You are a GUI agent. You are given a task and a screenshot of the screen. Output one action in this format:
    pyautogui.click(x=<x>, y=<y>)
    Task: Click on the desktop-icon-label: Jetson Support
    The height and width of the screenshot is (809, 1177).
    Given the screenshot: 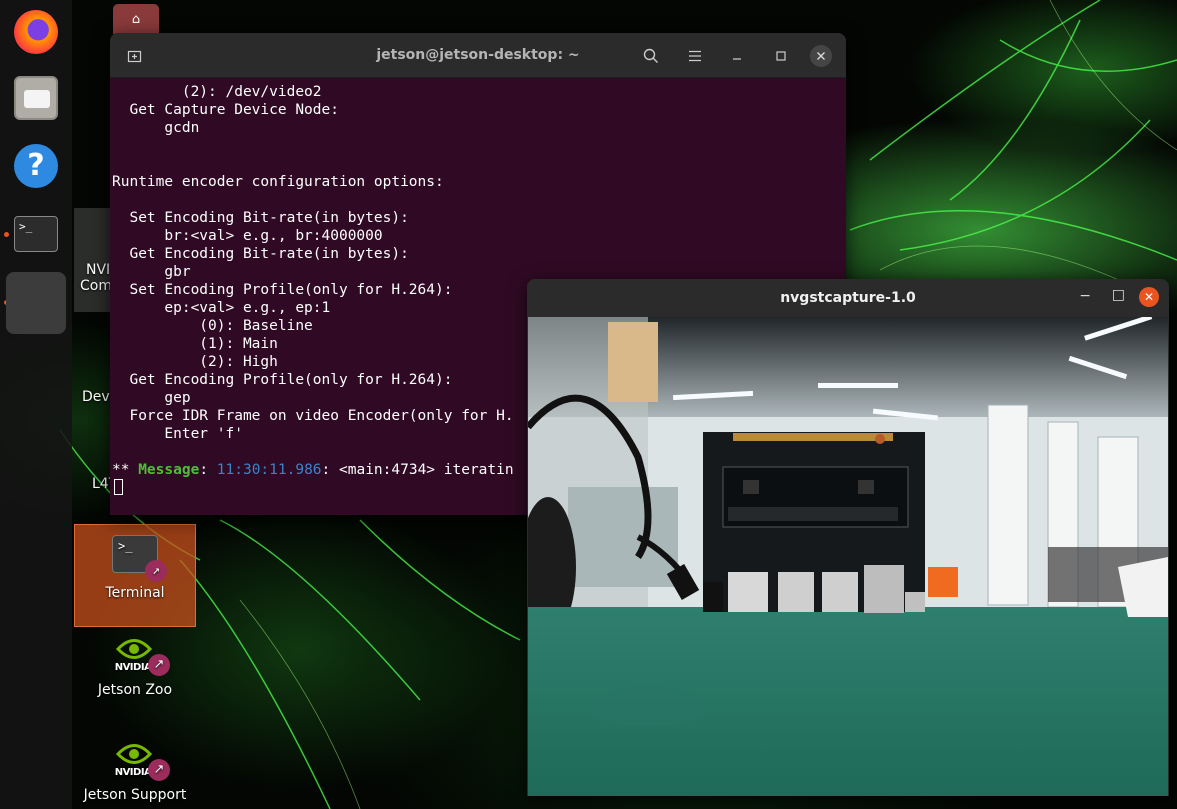 What is the action you would take?
    pyautogui.click(x=135, y=795)
    